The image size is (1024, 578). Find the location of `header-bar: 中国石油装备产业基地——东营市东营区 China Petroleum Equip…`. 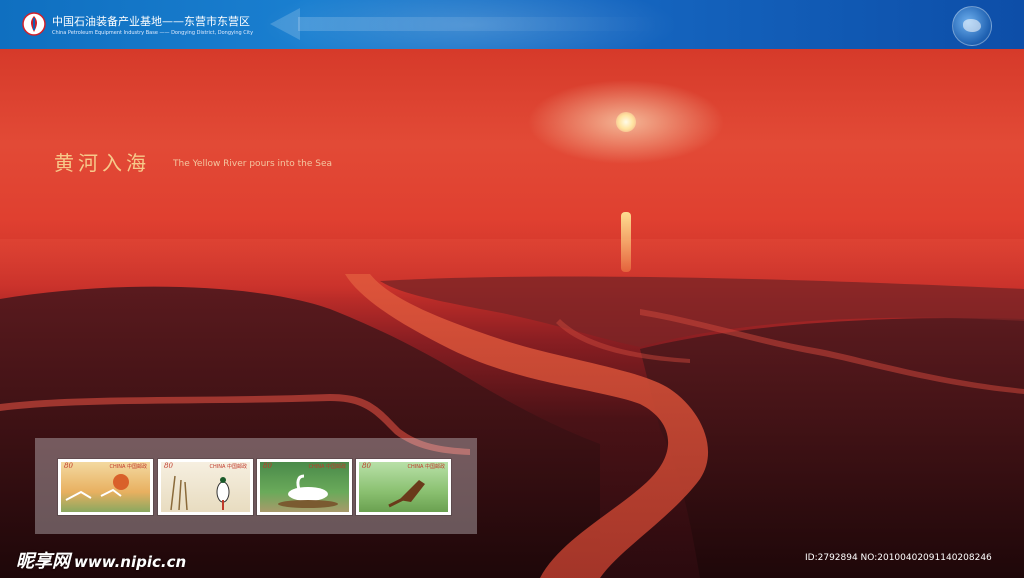

header-bar: 中国石油装备产业基地——东营市东营区 China Petroleum Equip… is located at coordinates (512, 24).